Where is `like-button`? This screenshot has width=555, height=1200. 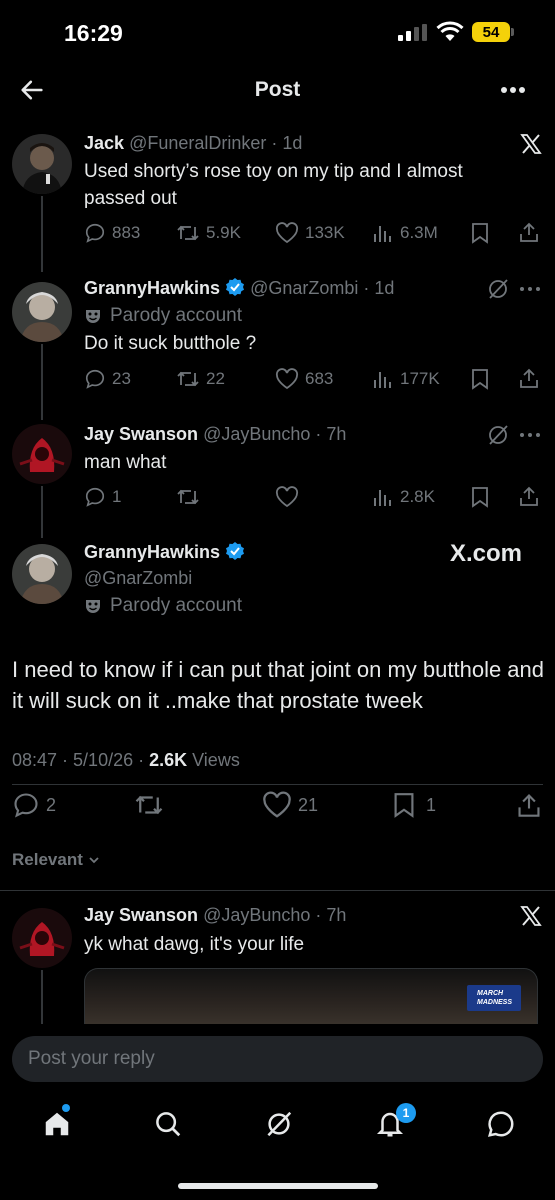 like-button is located at coordinates (287, 497).